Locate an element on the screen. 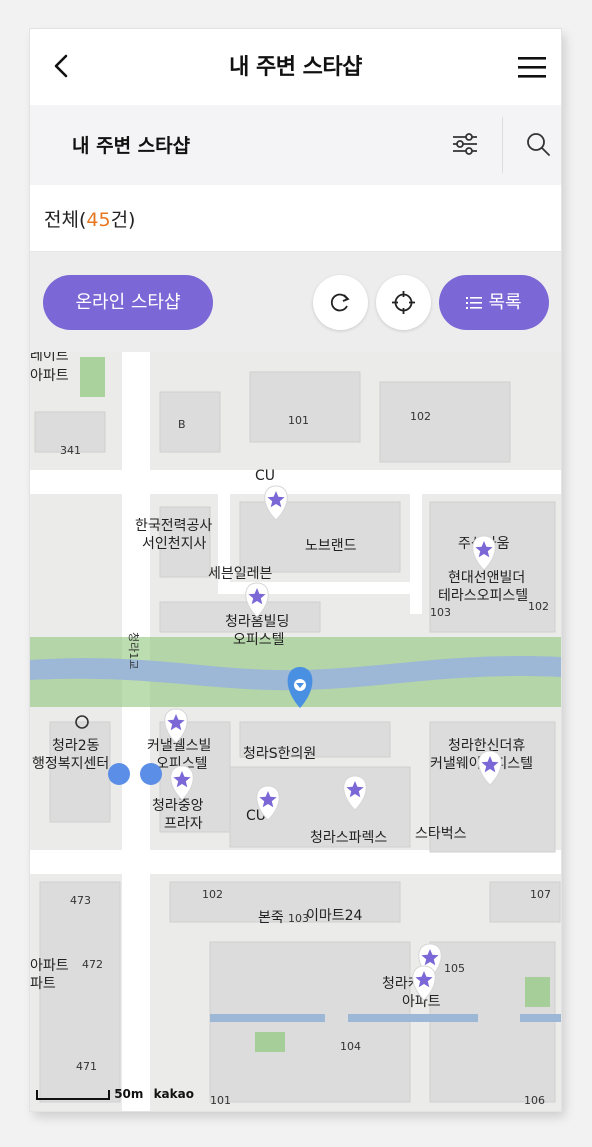 Image resolution: width=592 pixels, height=1147 pixels. top-navigation-bar: 내 주변 스타샵 is located at coordinates (295, 67).